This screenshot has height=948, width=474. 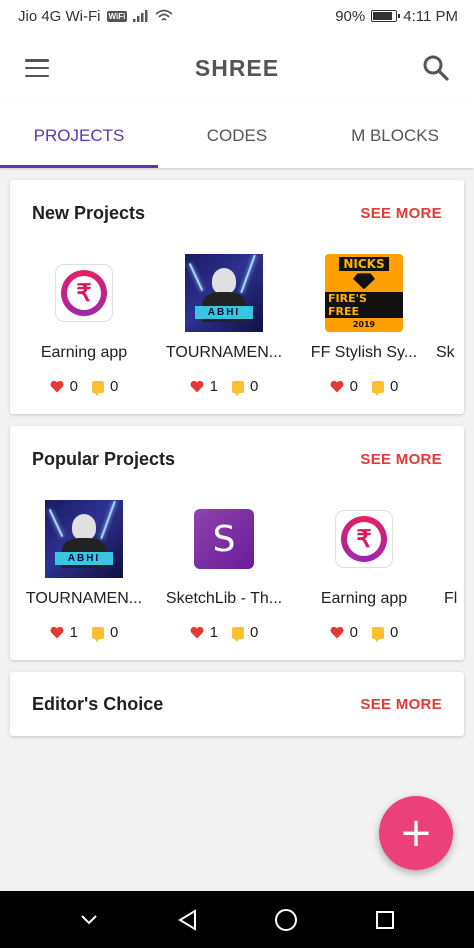 I want to click on signal-icon, so click(x=140, y=16).